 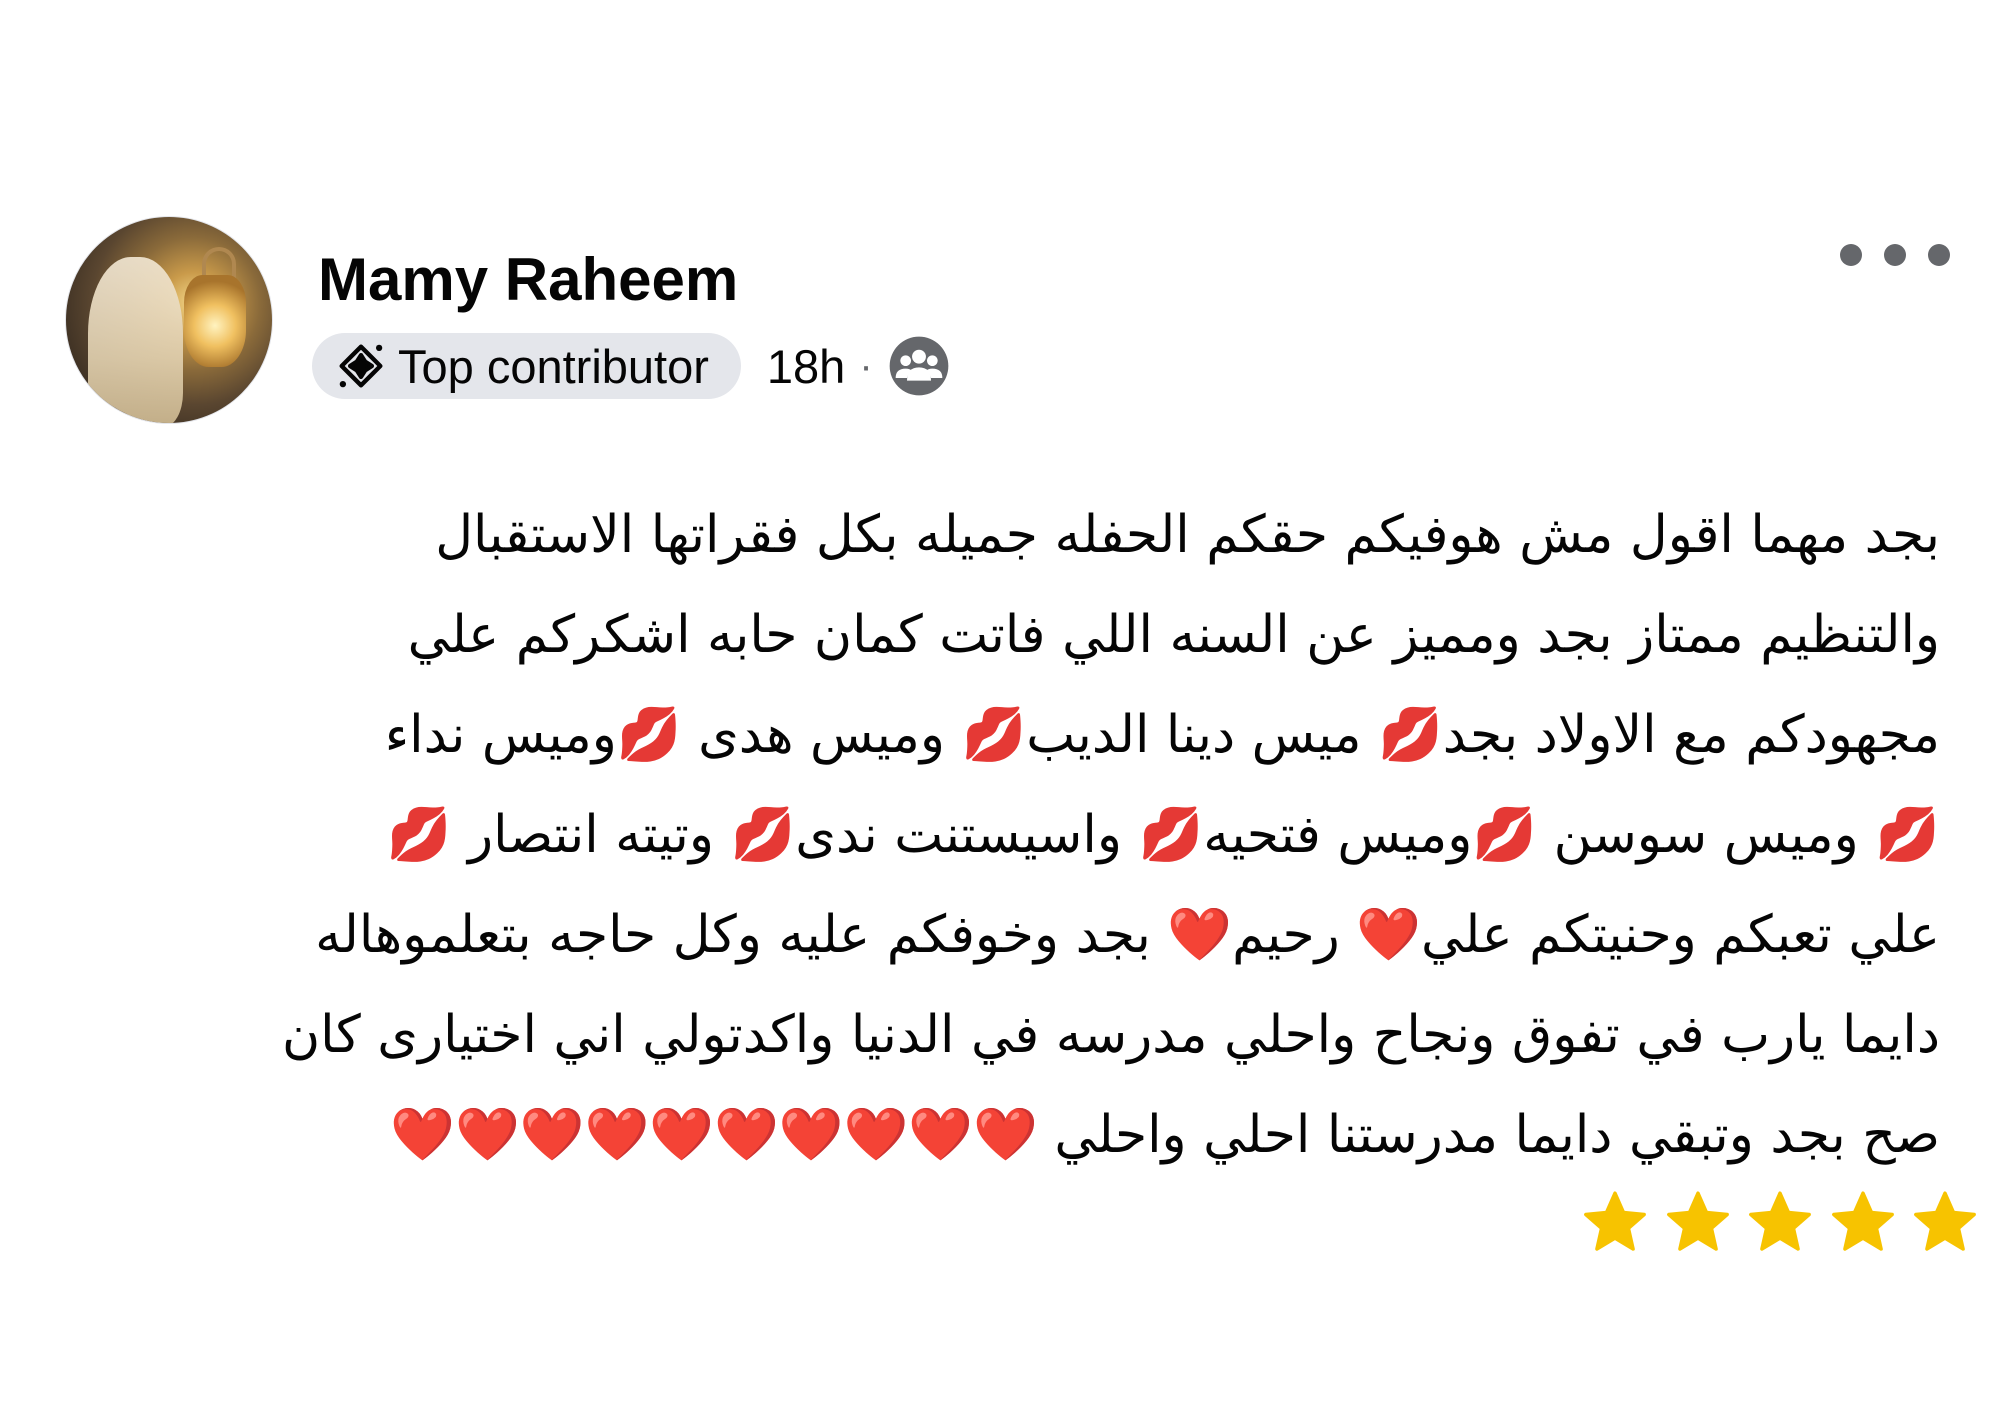 I want to click on badge-label: Top contributor, so click(x=553, y=366).